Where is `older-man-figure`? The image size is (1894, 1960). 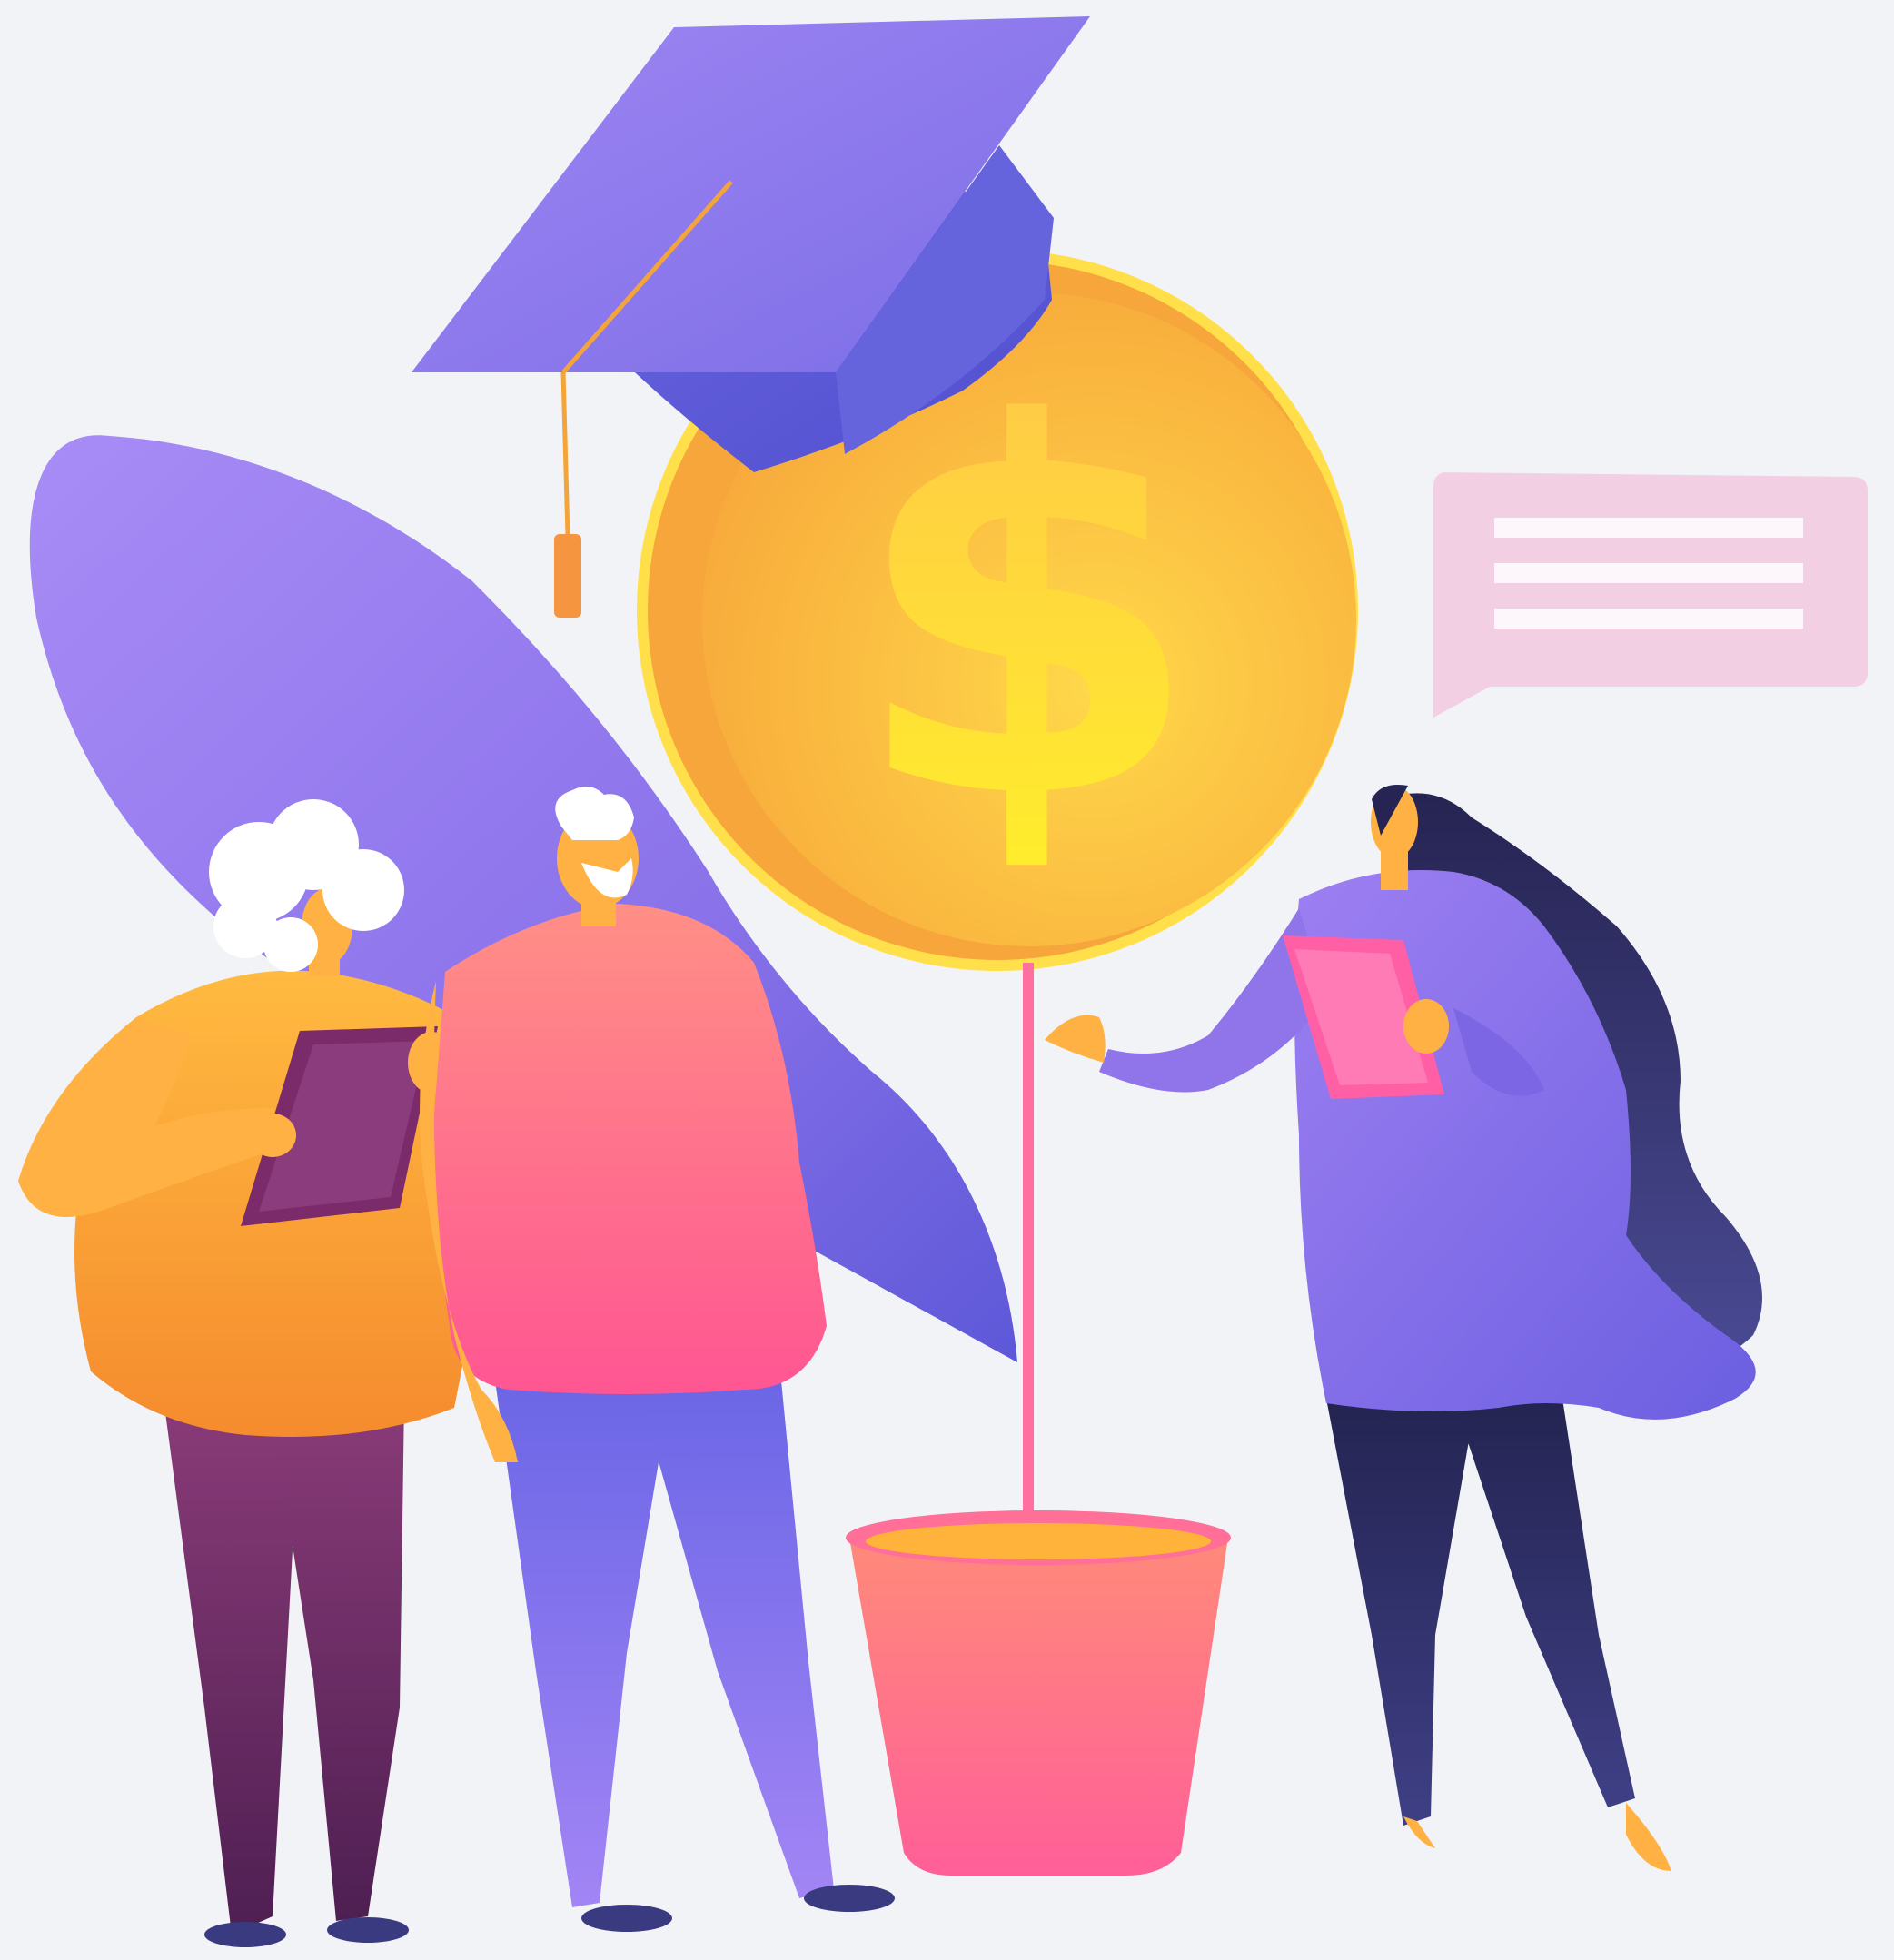
older-man-figure is located at coordinates (657, 1359).